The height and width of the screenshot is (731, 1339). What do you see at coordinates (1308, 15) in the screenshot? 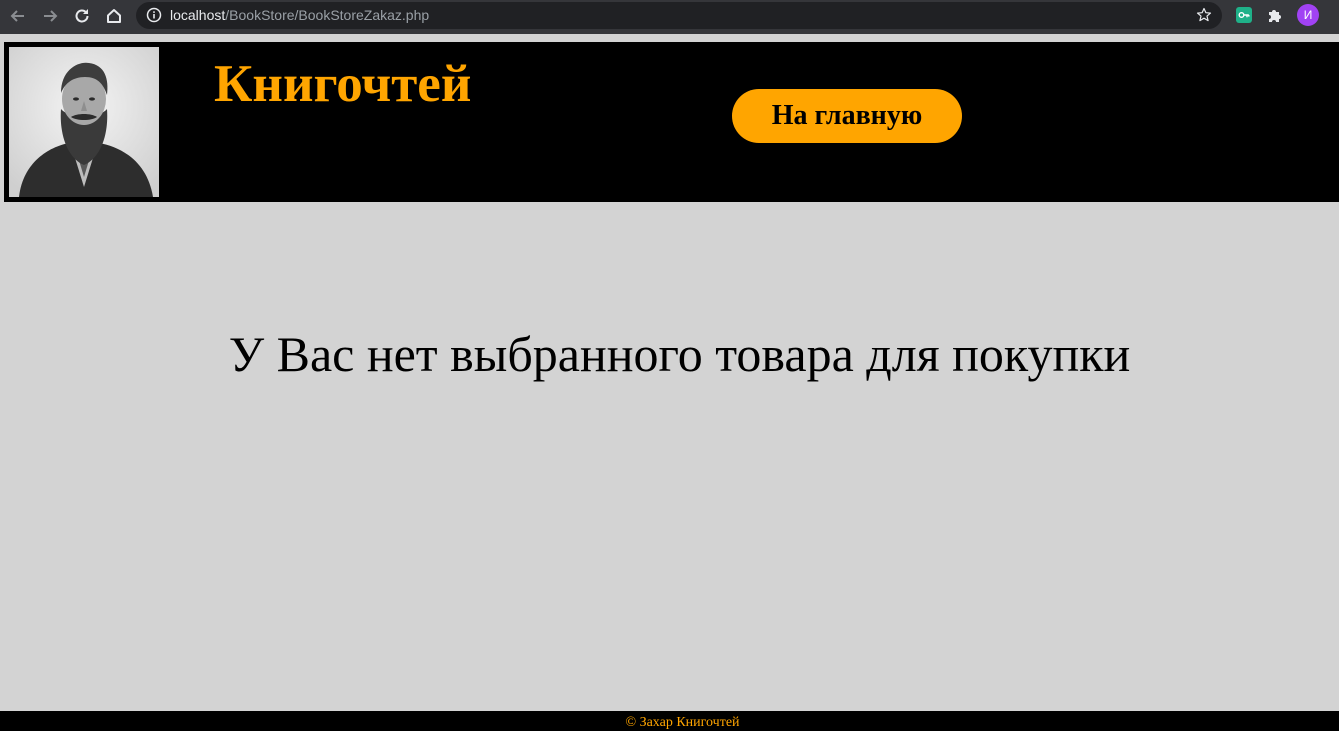
I see `profile-avatar: И` at bounding box center [1308, 15].